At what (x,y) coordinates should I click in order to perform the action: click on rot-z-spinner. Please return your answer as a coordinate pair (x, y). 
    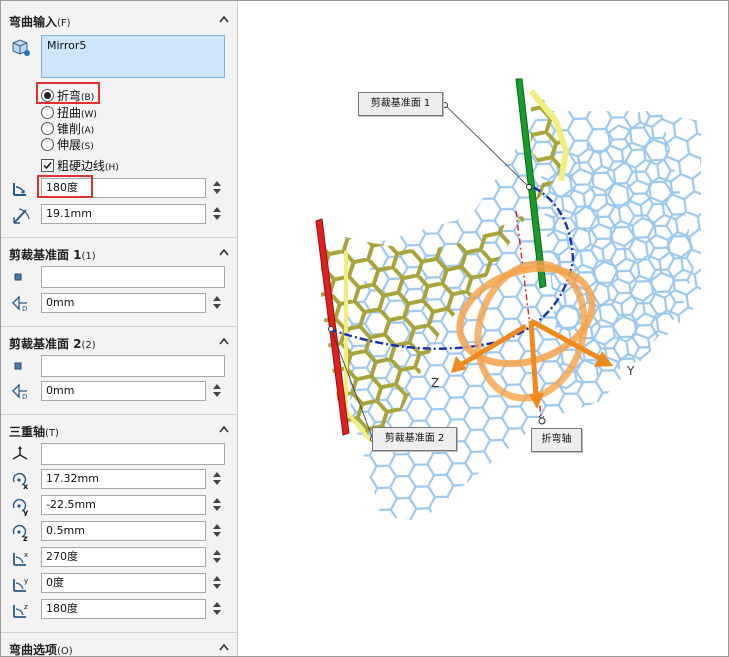
    Looking at the image, I should click on (217, 609).